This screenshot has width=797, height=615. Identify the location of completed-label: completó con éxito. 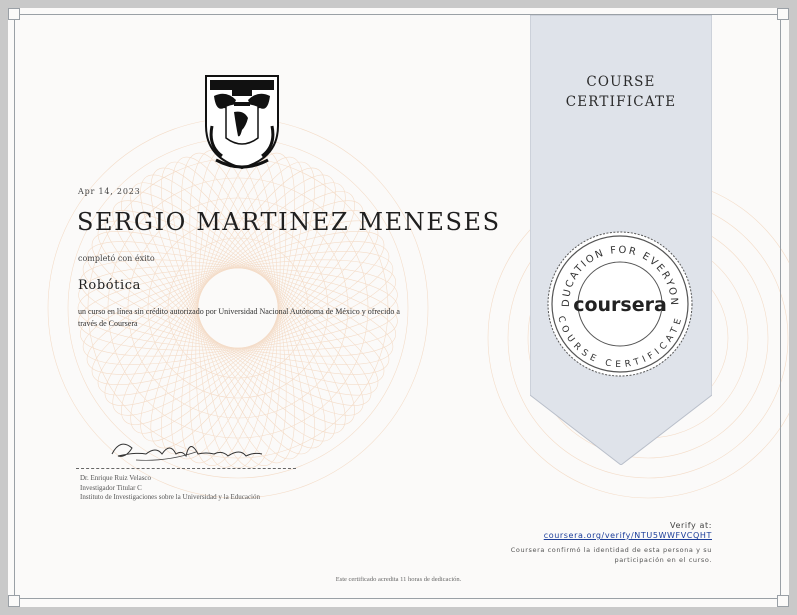
(116, 258).